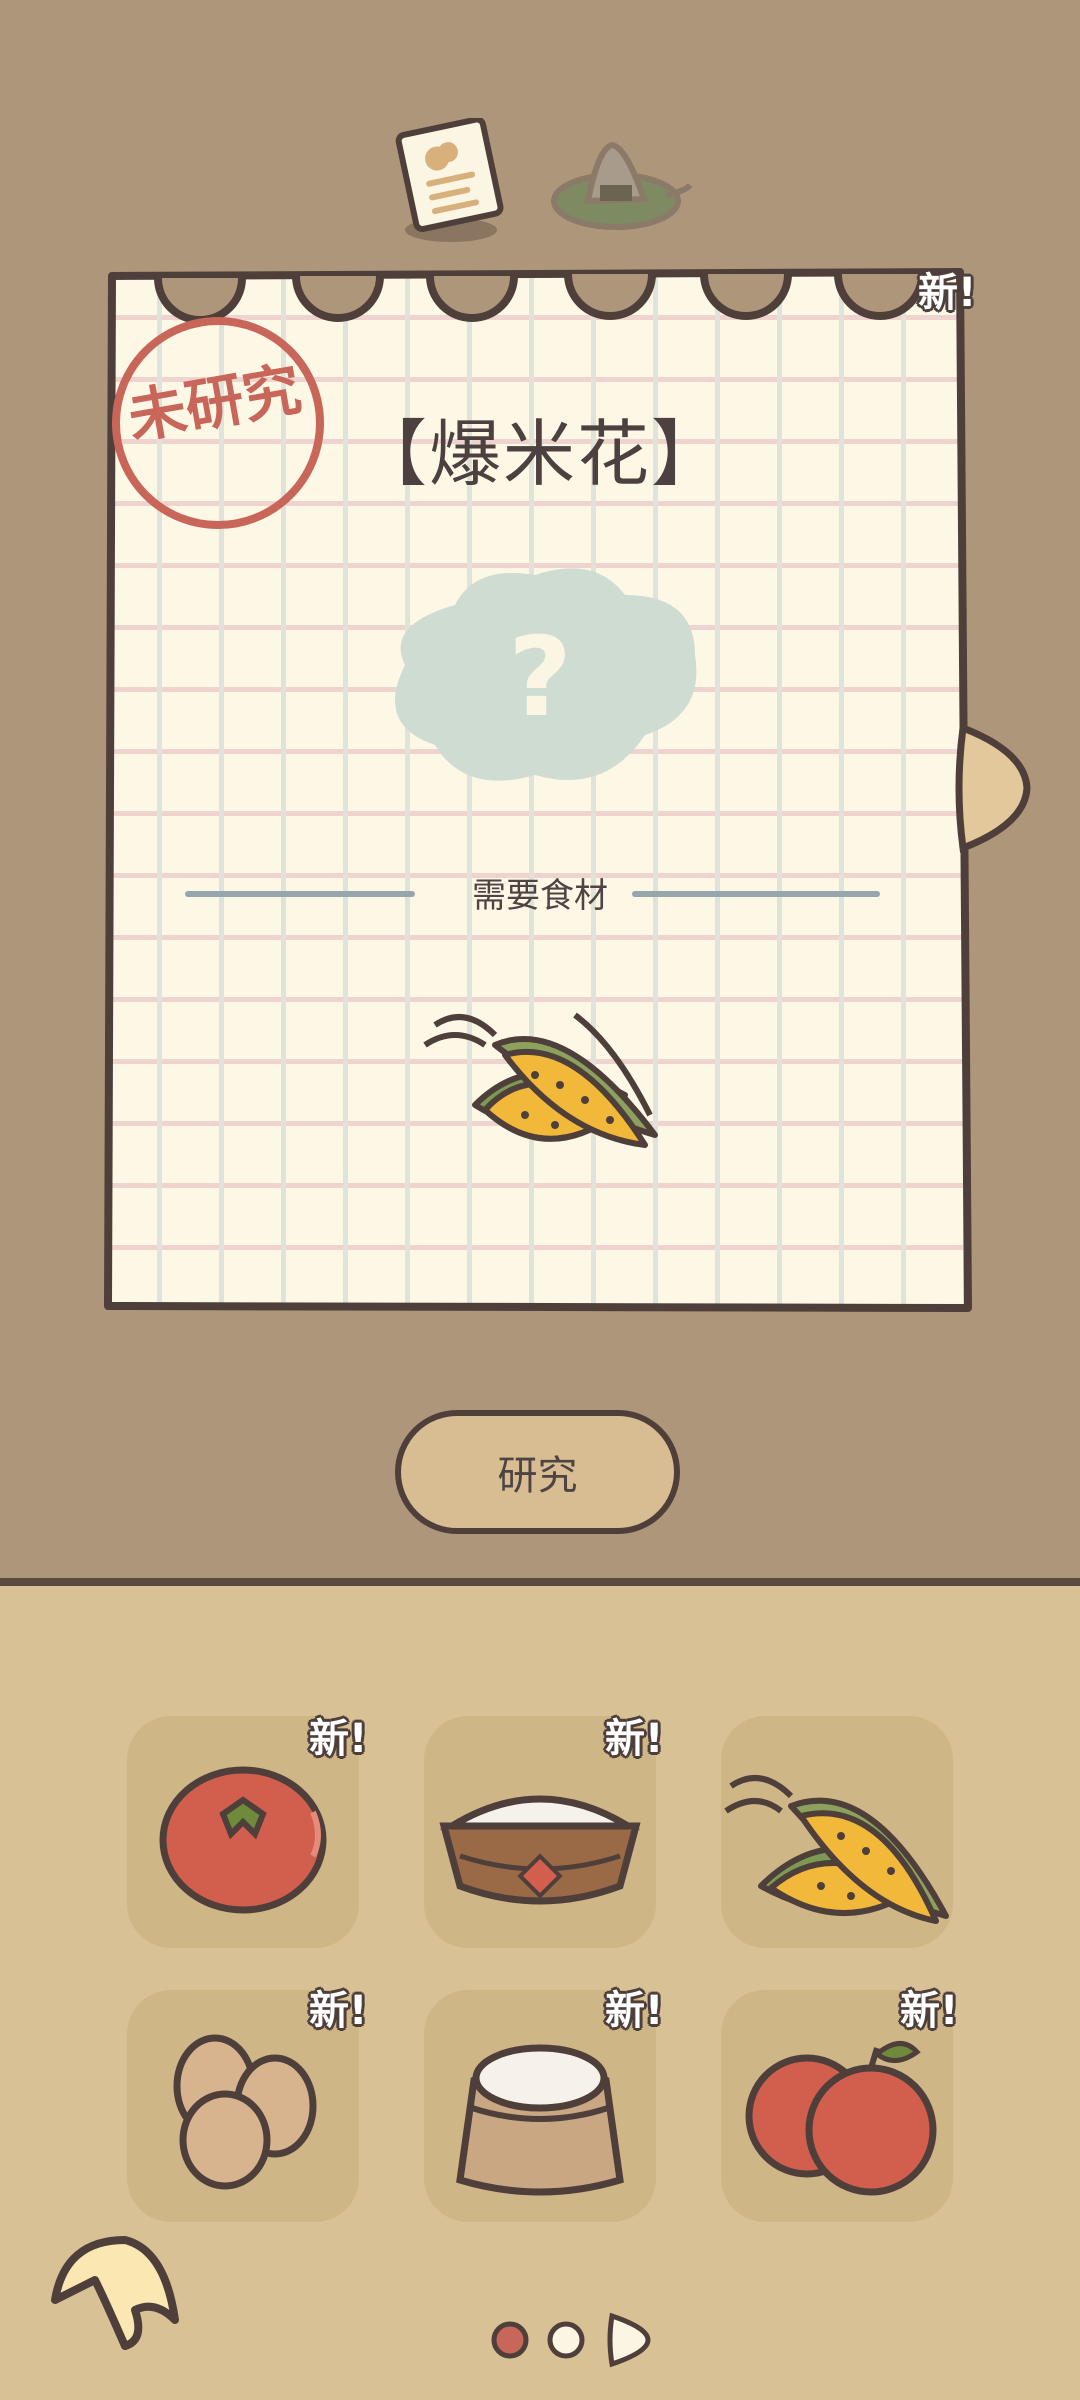  What do you see at coordinates (540, 896) in the screenshot?
I see `ingredients-label: 需要食材` at bounding box center [540, 896].